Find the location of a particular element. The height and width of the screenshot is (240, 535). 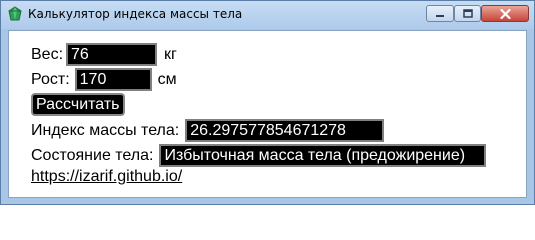

bmi-output: 26.297577854671278 is located at coordinates (285, 130).